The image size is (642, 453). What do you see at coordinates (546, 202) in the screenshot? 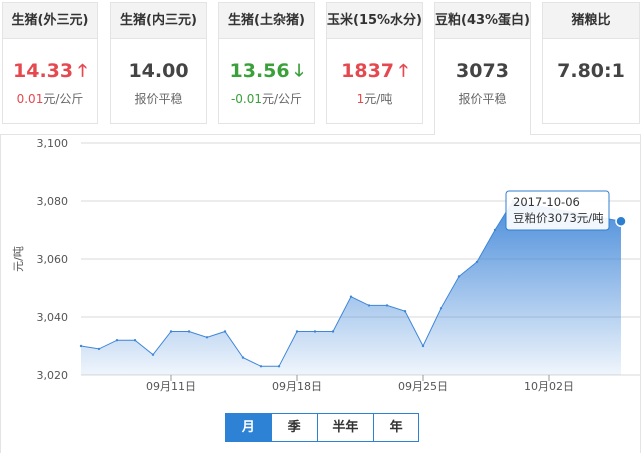
I see `tooltip-date: 2017-10-06` at bounding box center [546, 202].